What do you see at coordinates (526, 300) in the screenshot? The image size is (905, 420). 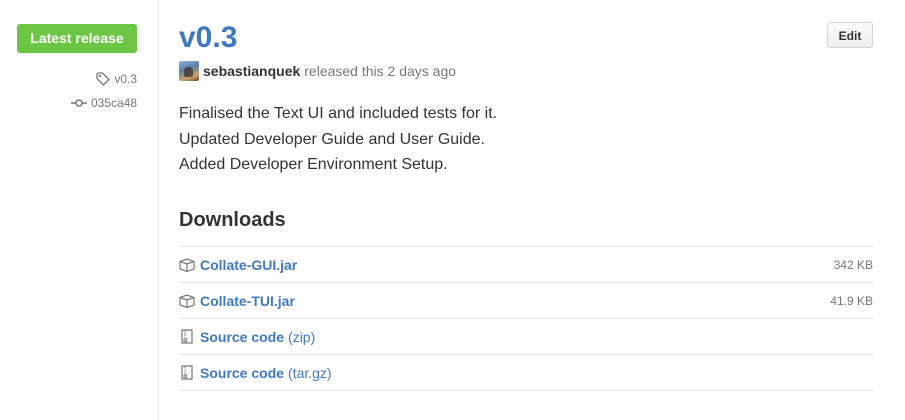 I see `download-item: Collate-TUI.jar 41.9 KB` at bounding box center [526, 300].